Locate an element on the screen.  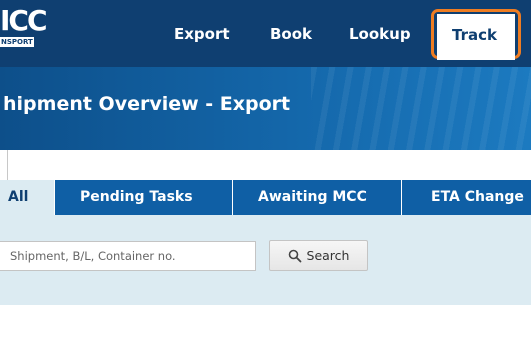
nav-track: Track is located at coordinates (476, 37).